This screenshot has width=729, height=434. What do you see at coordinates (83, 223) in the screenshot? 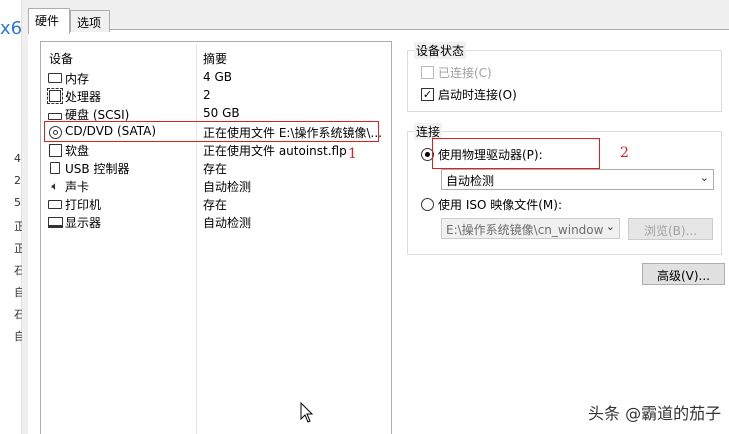
I see `device-name: 显示器` at bounding box center [83, 223].